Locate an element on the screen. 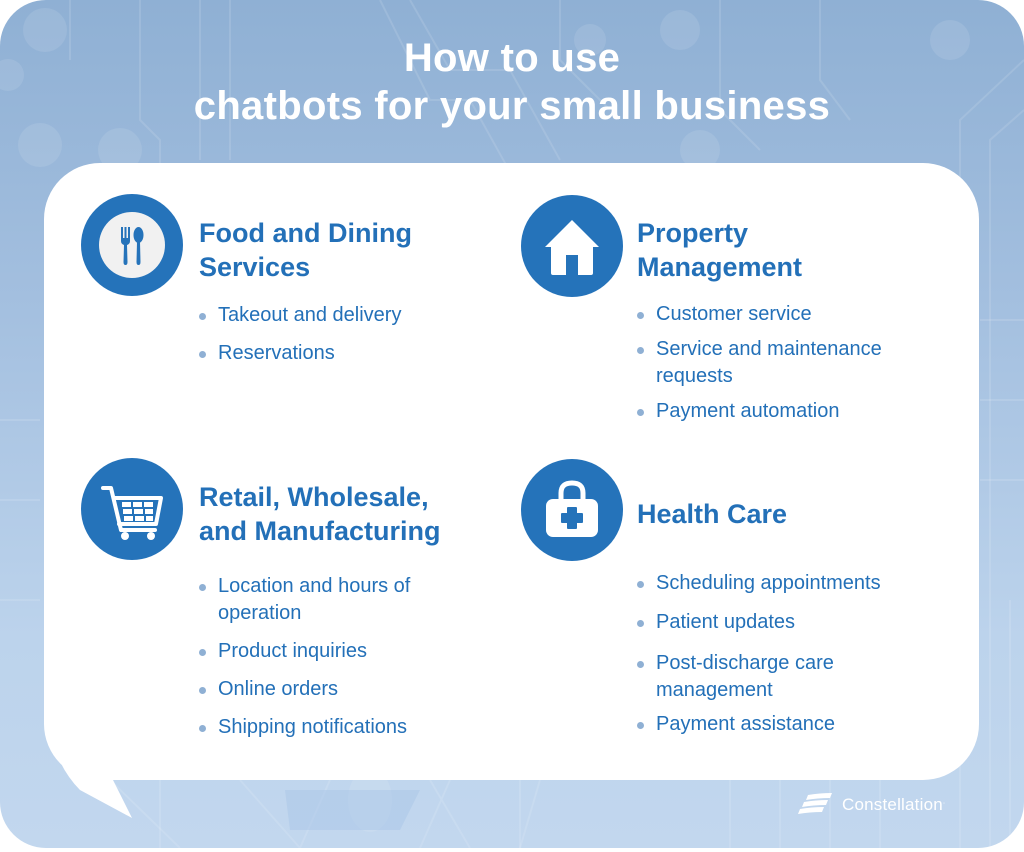  list-item: Location and hours of is located at coordinates (304, 586).